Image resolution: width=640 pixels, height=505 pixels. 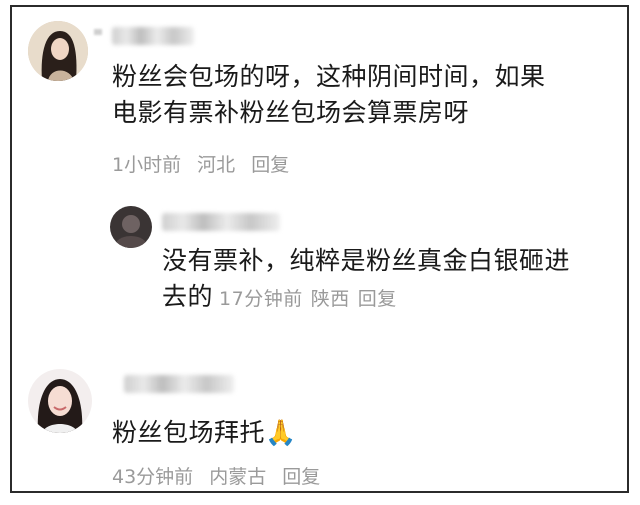 What do you see at coordinates (261, 299) in the screenshot?
I see `reply-1-time: 17分钟前` at bounding box center [261, 299].